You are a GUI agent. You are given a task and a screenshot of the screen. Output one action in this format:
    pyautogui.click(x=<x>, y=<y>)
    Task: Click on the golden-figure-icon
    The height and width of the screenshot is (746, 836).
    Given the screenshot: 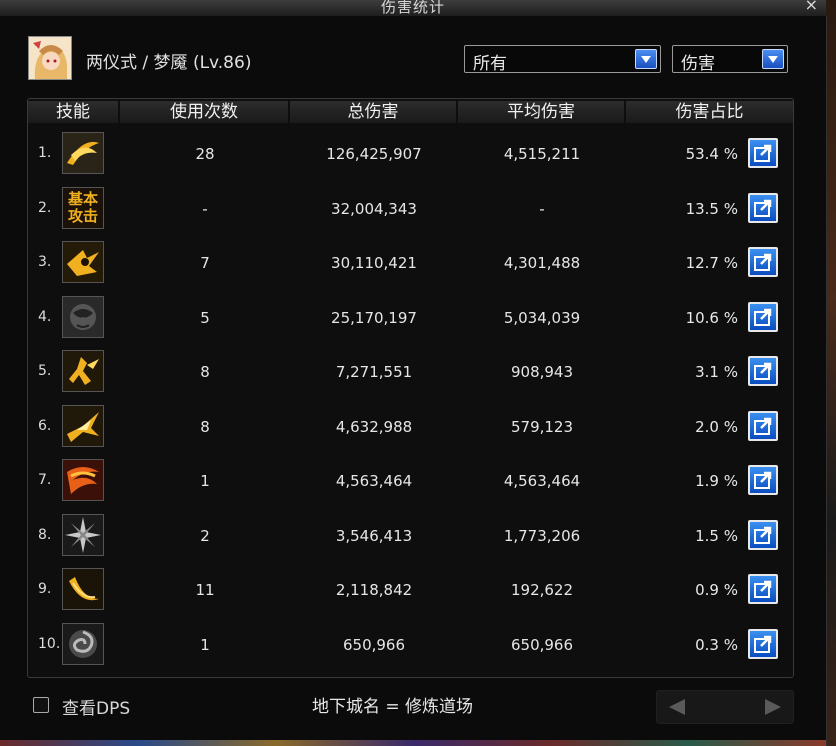 What is the action you would take?
    pyautogui.click(x=83, y=371)
    